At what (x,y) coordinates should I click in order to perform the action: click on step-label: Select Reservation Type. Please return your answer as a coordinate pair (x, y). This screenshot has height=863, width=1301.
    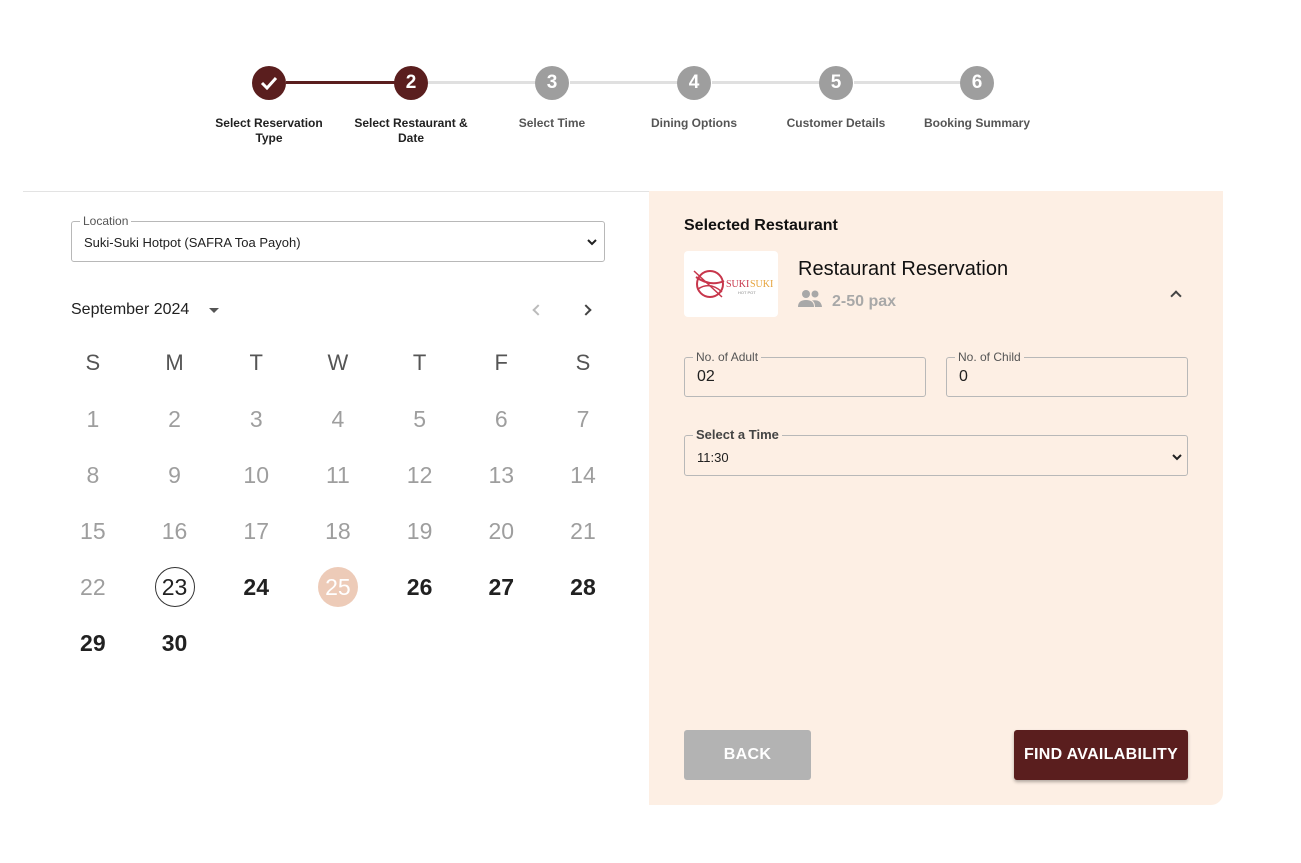
    Looking at the image, I should click on (269, 130).